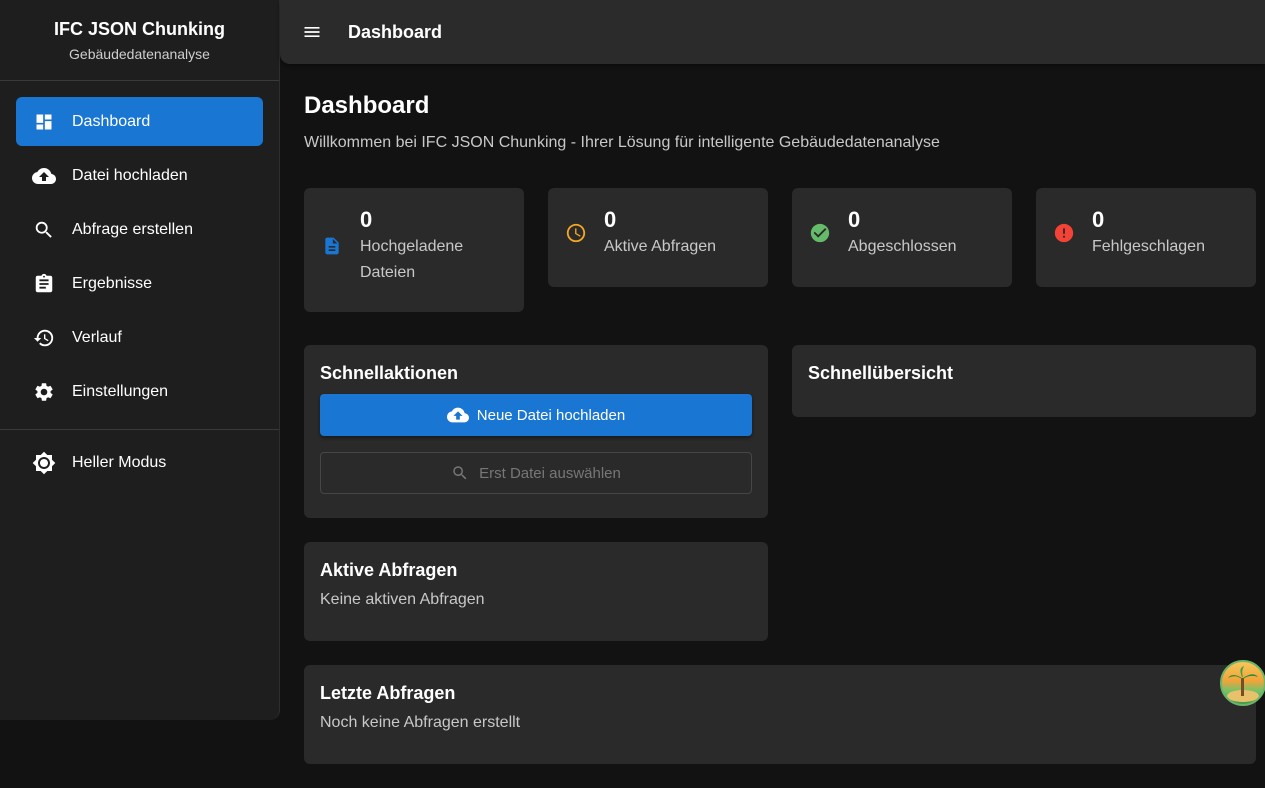 The image size is (1265, 788). What do you see at coordinates (132, 229) in the screenshot?
I see `sidebar-item-label: Abfrage erstellen` at bounding box center [132, 229].